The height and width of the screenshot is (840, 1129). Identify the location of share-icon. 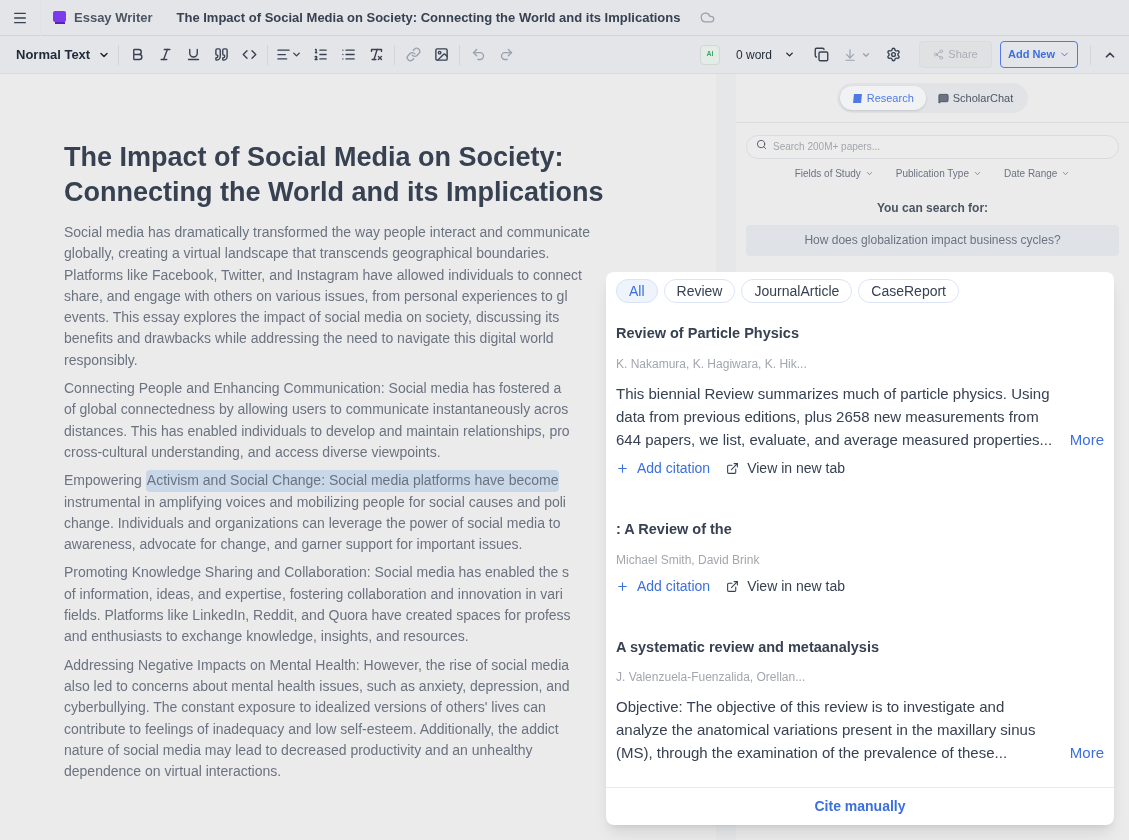
(939, 54).